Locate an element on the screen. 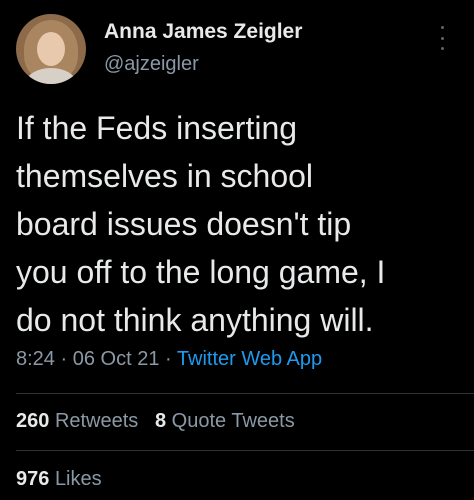 The width and height of the screenshot is (474, 500). tweet-meta: 8:24 · 06 Oct 21 · Twitter Web App is located at coordinates (169, 359).